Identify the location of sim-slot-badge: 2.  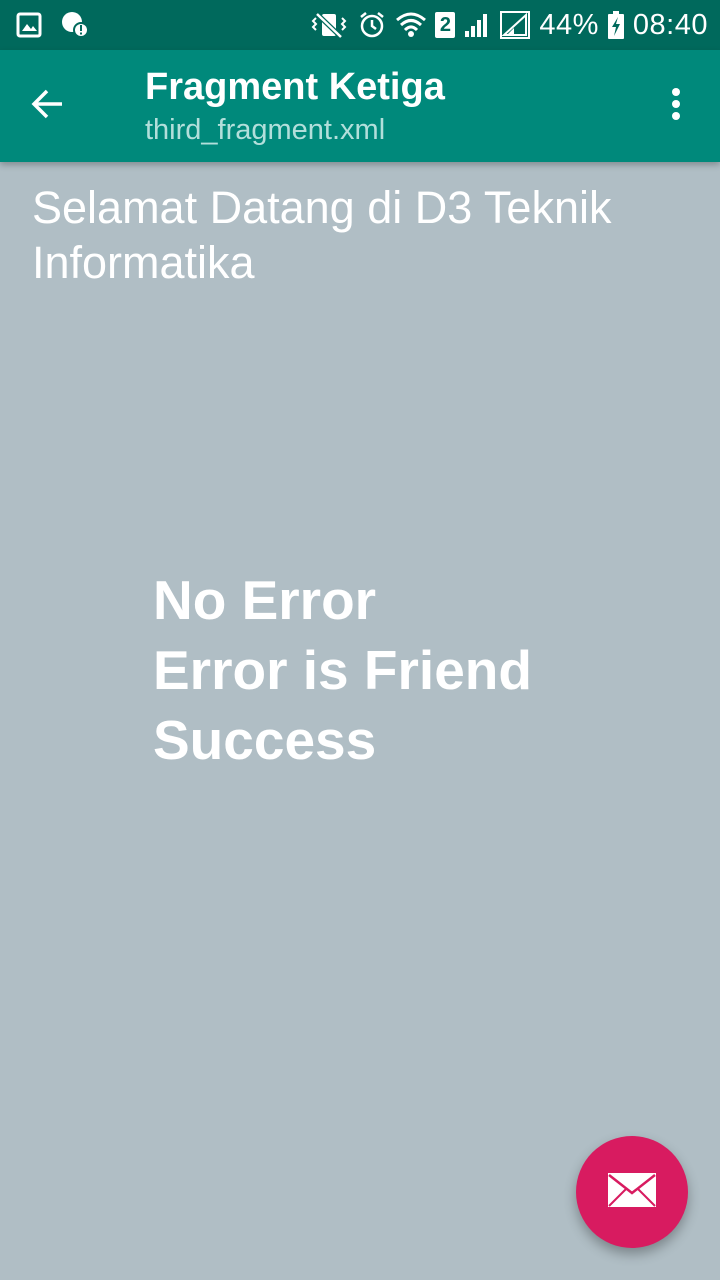
(445, 25).